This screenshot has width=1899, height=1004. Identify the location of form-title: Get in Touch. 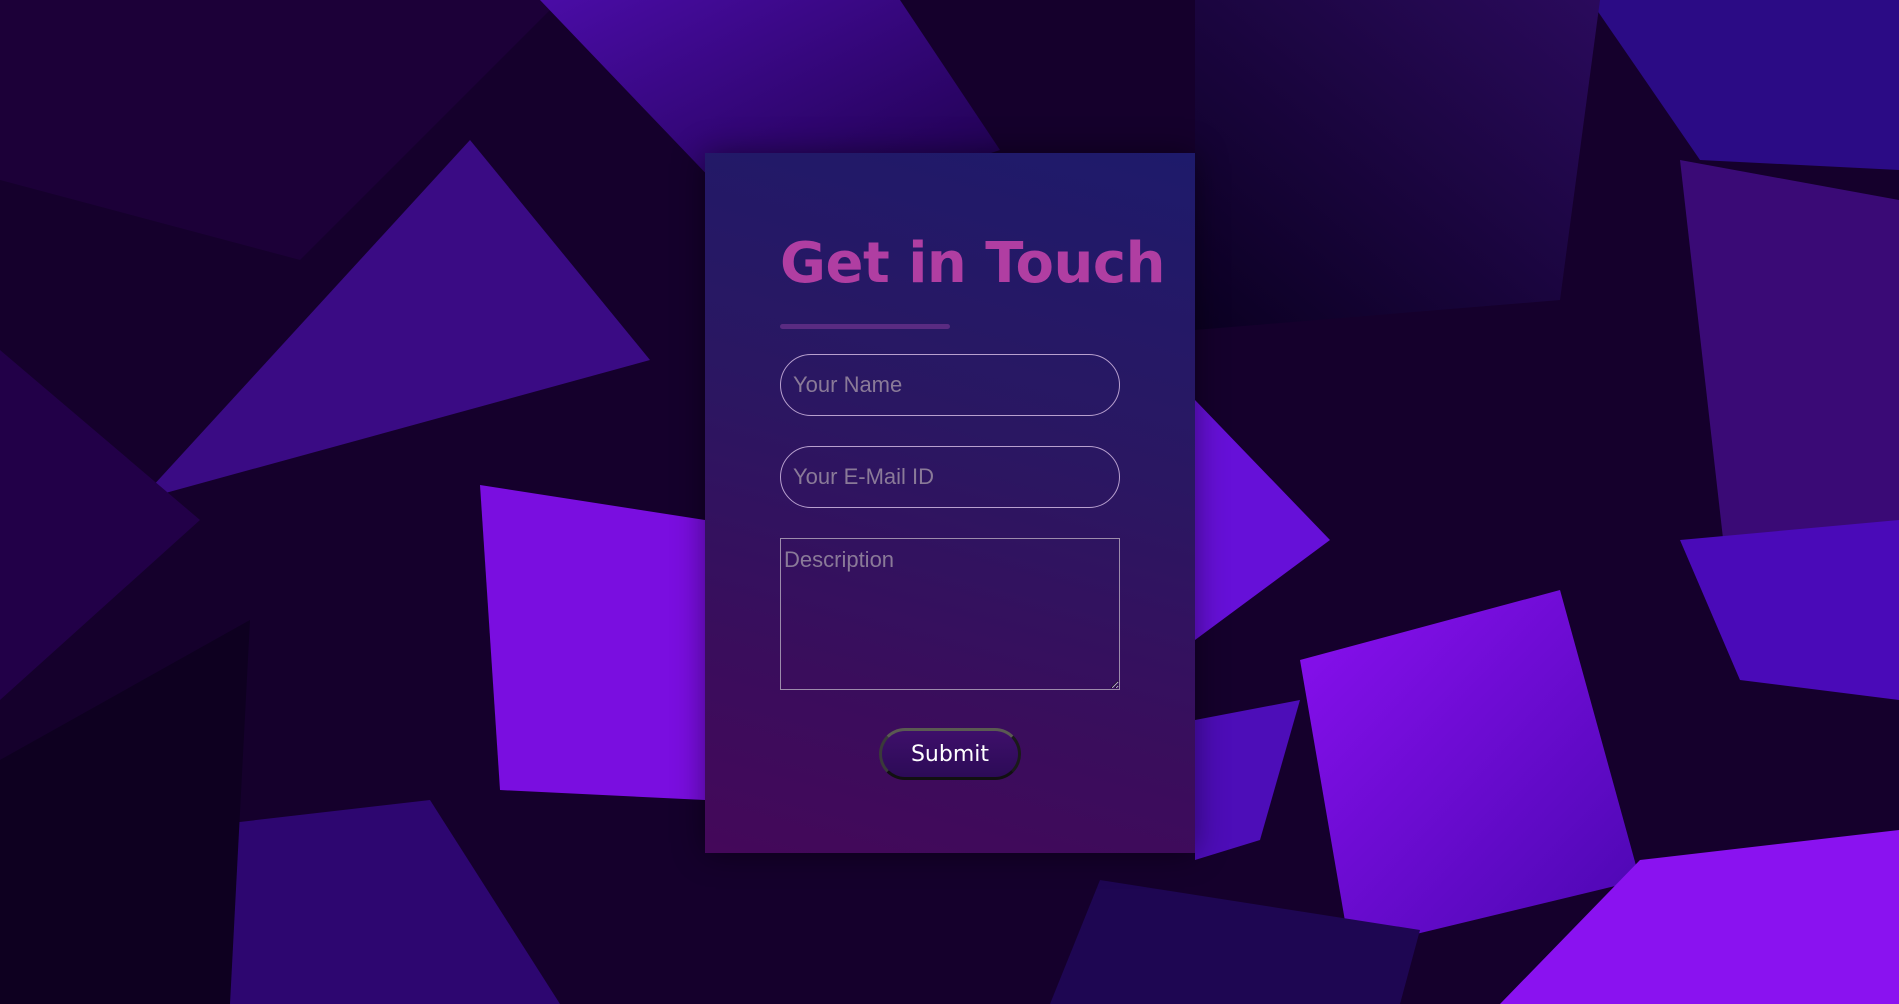
(972, 263).